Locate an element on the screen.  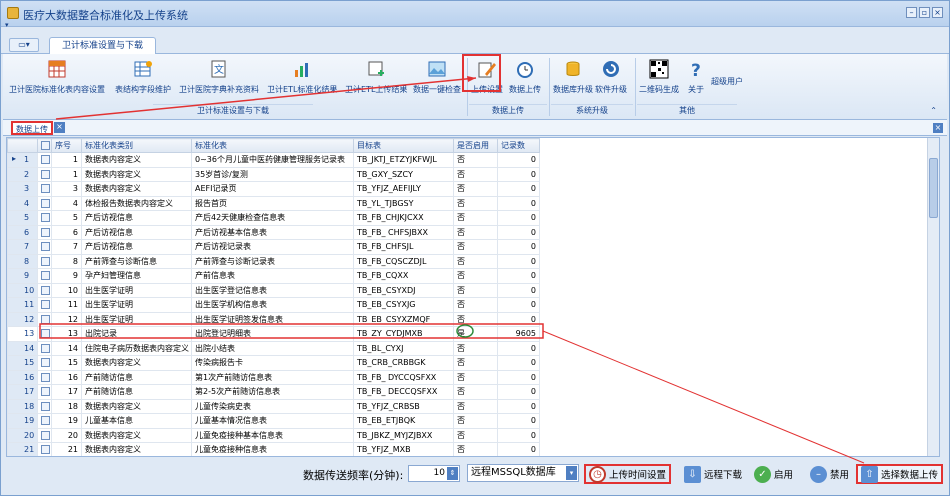
annotation-box-upload-settings is located at coordinates (481, 73).